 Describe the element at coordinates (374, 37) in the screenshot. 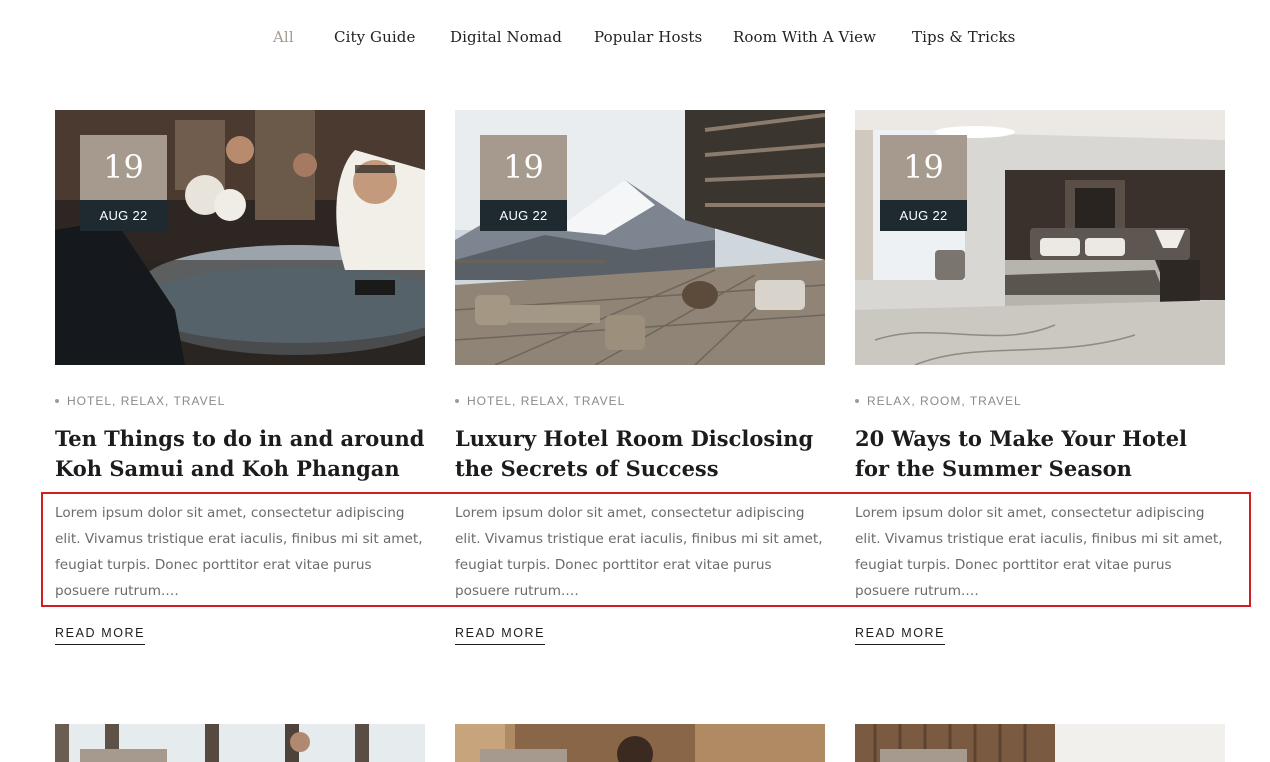

I see `filter-city-guide: City Guide` at that location.